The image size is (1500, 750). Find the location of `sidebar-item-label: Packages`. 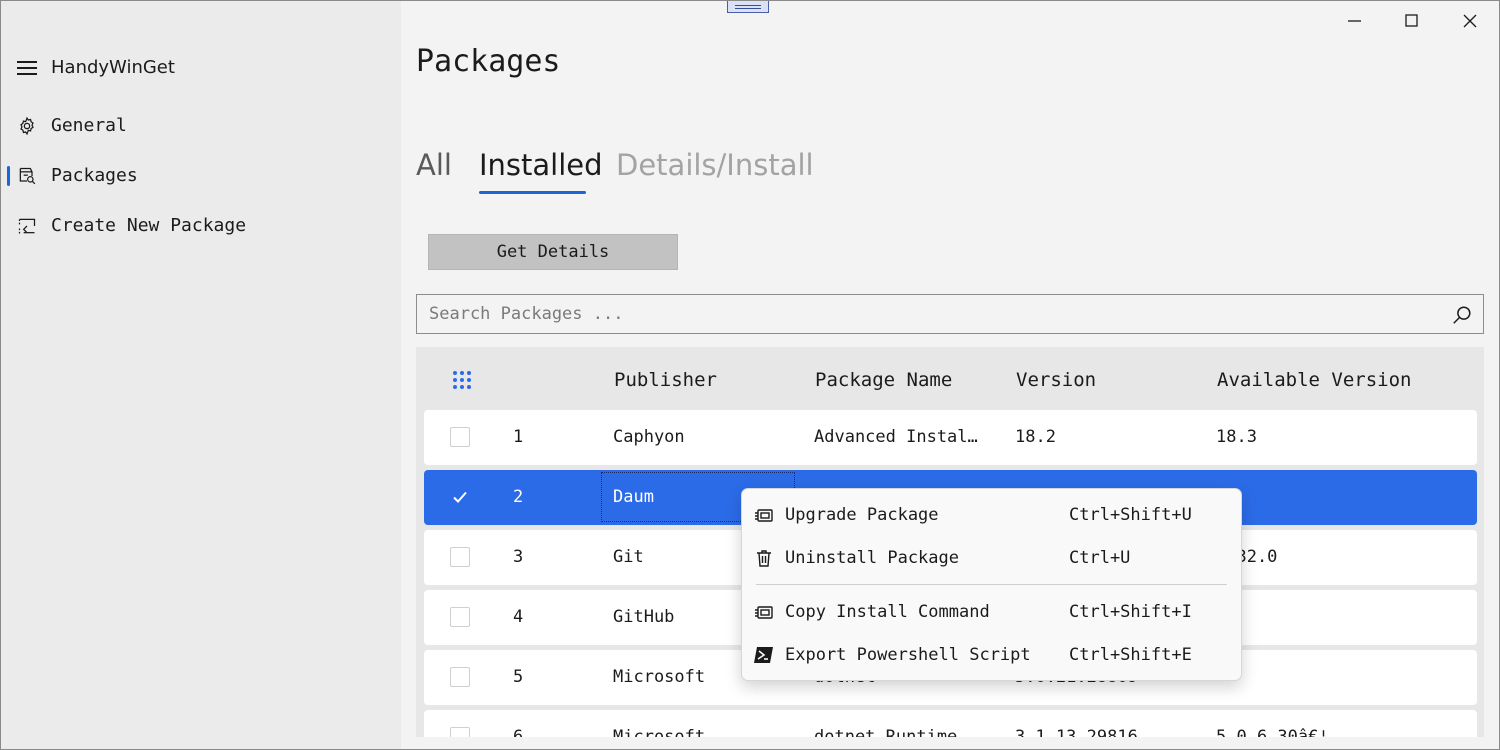

sidebar-item-label: Packages is located at coordinates (94, 175).